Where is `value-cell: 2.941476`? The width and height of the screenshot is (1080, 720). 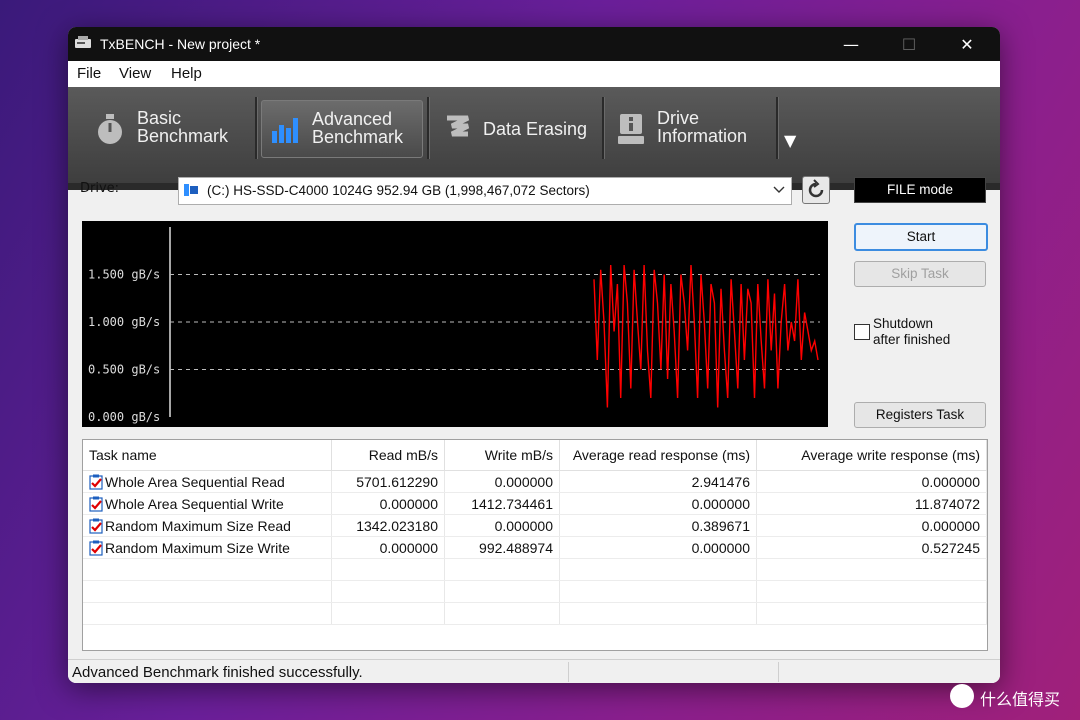
value-cell: 2.941476 is located at coordinates (658, 481).